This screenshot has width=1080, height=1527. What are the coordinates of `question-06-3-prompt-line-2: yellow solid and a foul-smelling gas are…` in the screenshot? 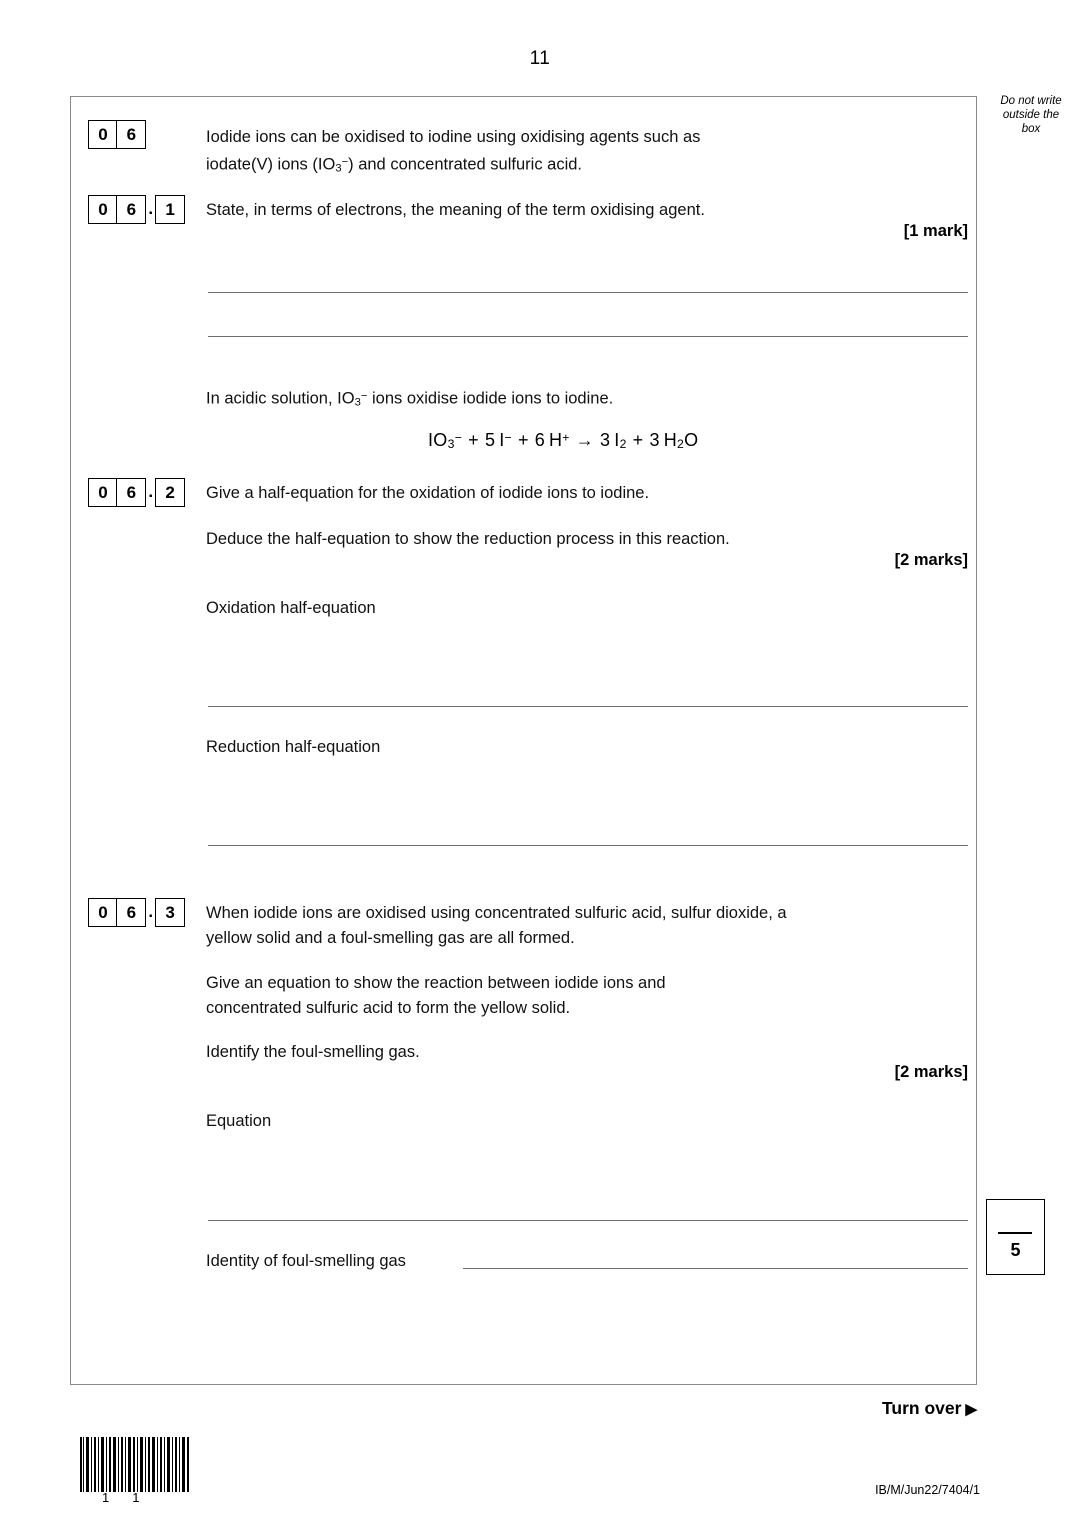 It's located at (390, 938).